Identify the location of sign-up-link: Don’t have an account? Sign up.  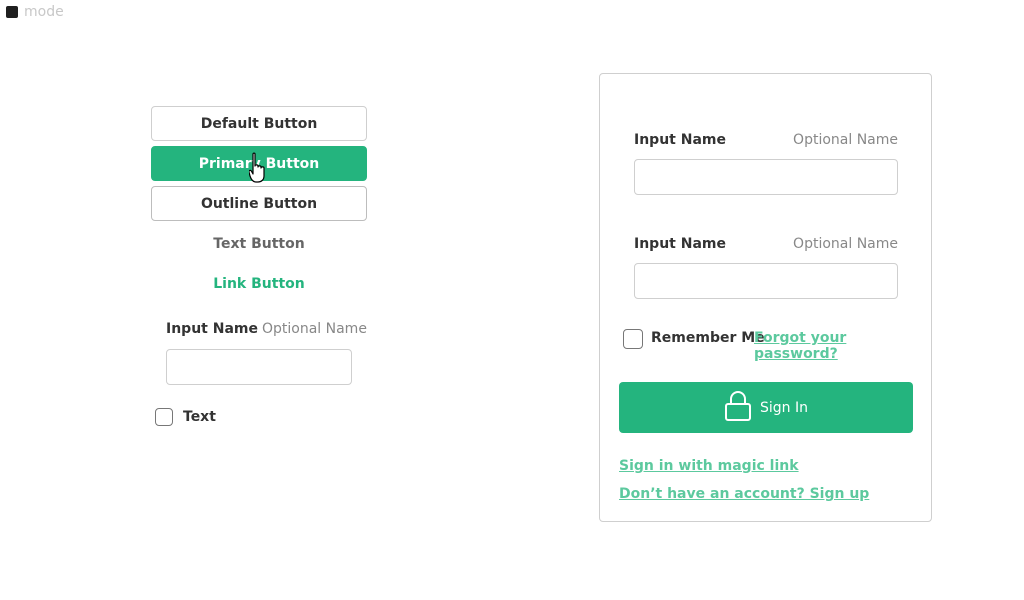
(744, 494).